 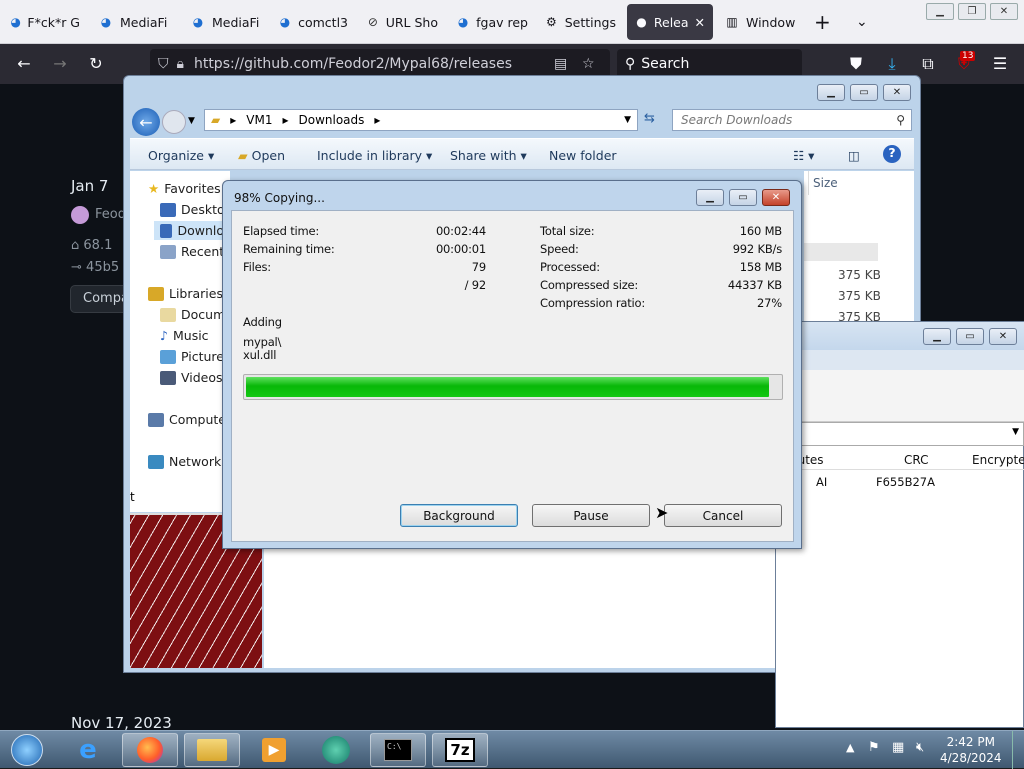 I want to click on tag-label: ⌂ 68.1, so click(x=91, y=245).